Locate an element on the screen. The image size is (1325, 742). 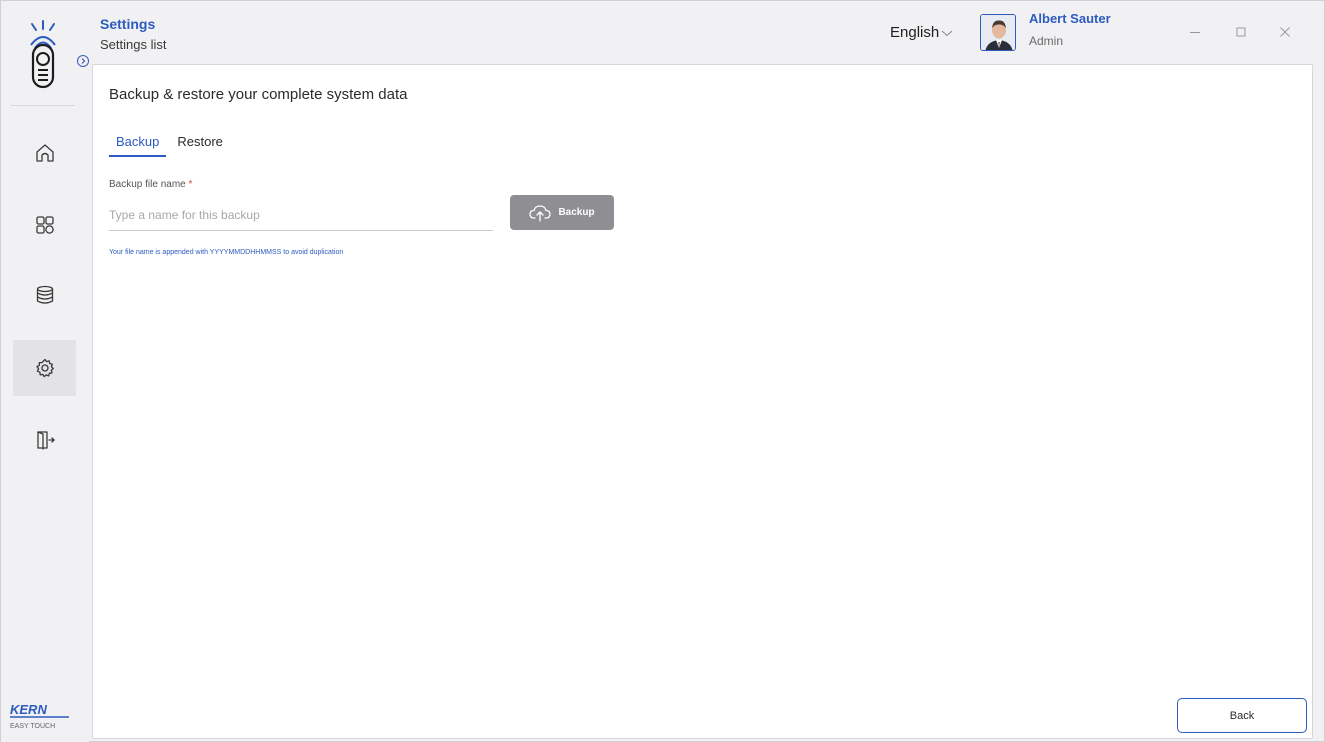
sidebar-item-dashboard is located at coordinates (44, 225).